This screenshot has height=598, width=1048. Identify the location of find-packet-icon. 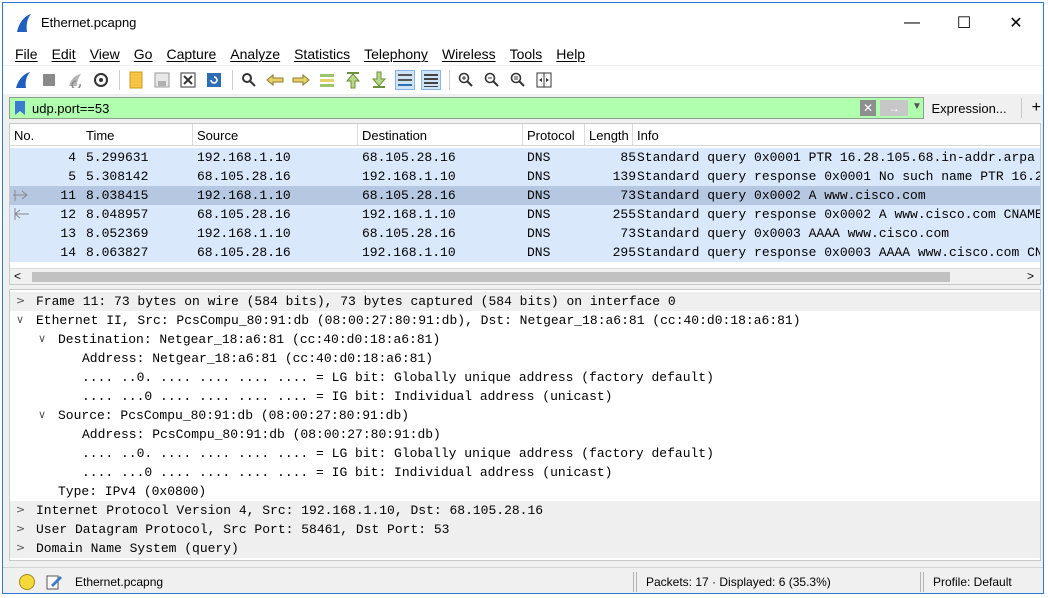
(249, 80).